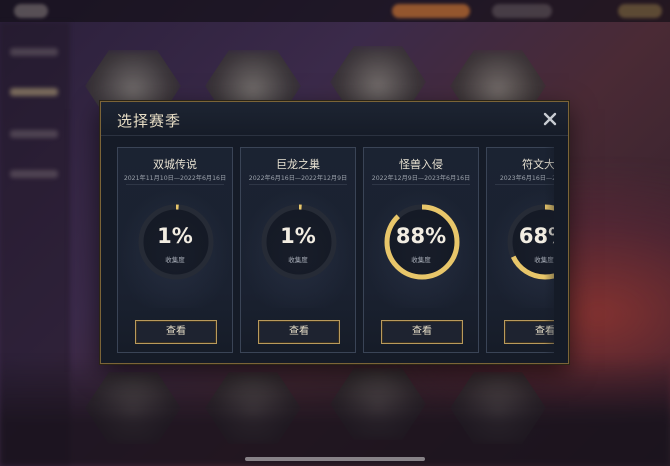  Describe the element at coordinates (538, 164) in the screenshot. I see `season-name: 符文大陆` at that location.